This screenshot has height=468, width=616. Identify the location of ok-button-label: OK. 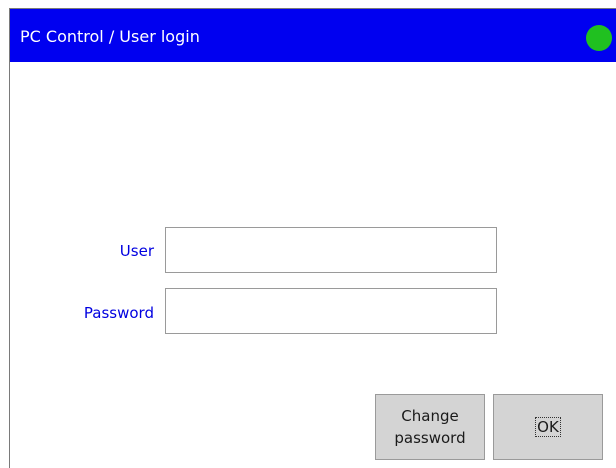
(548, 427).